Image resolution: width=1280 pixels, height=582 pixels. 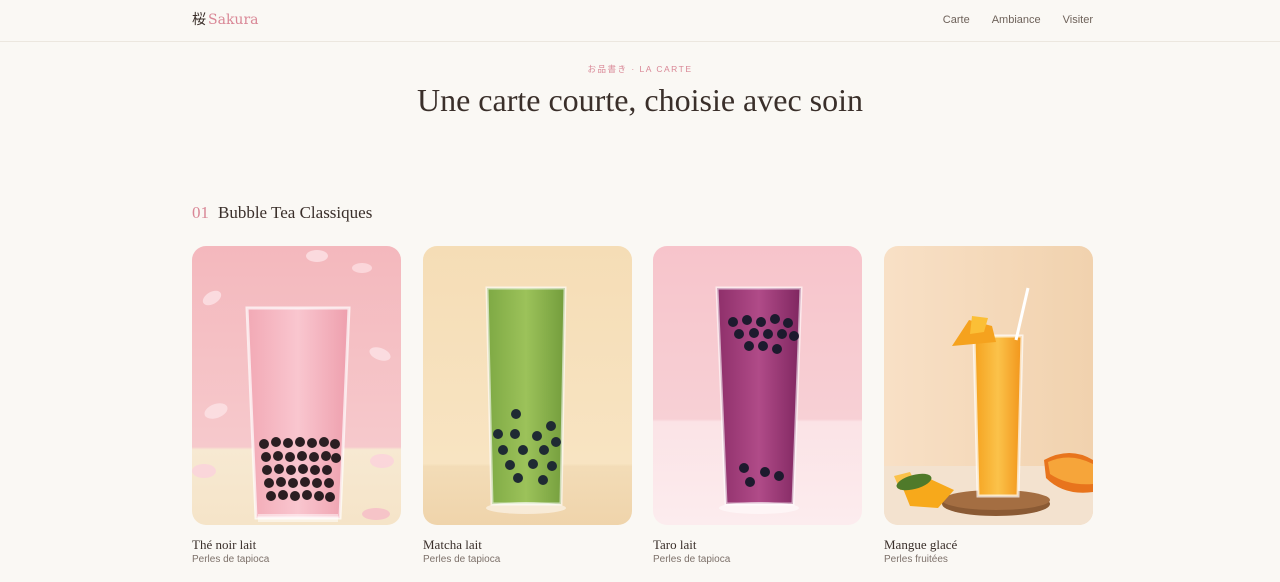 I want to click on logo-link: 桜 Sakura, so click(x=225, y=20).